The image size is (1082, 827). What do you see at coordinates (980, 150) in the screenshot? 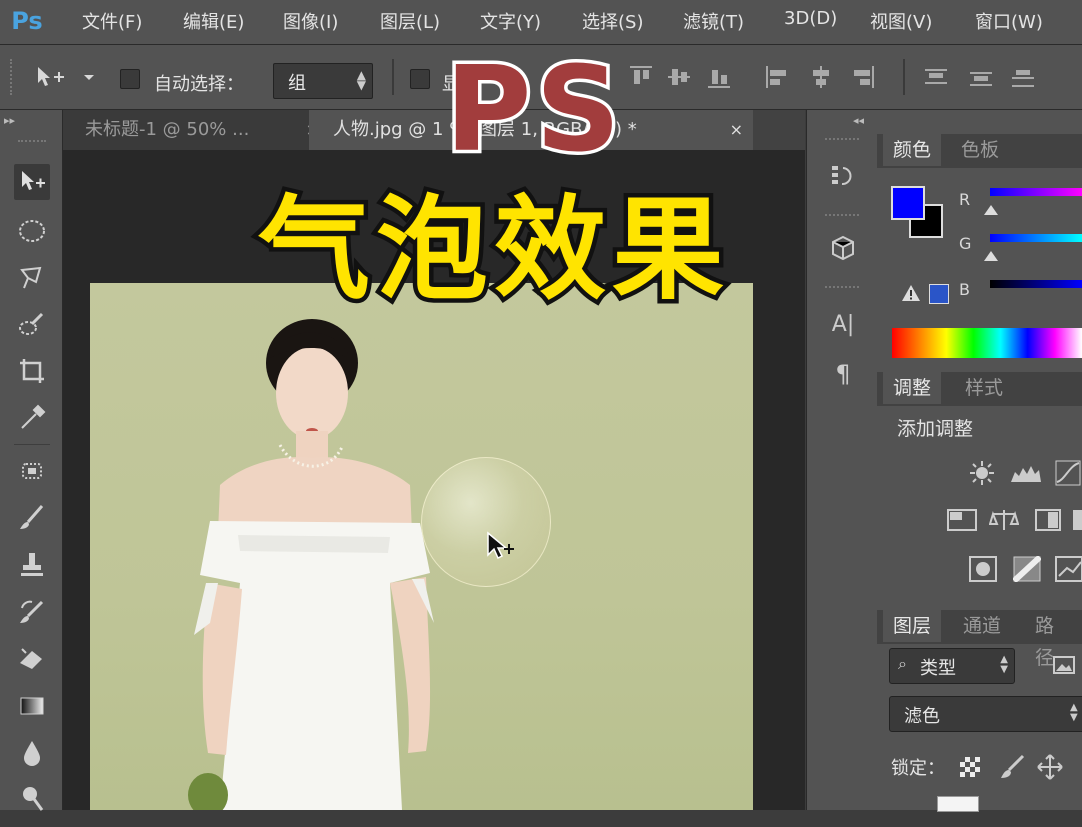
I see `tab-swatches: 色板` at bounding box center [980, 150].